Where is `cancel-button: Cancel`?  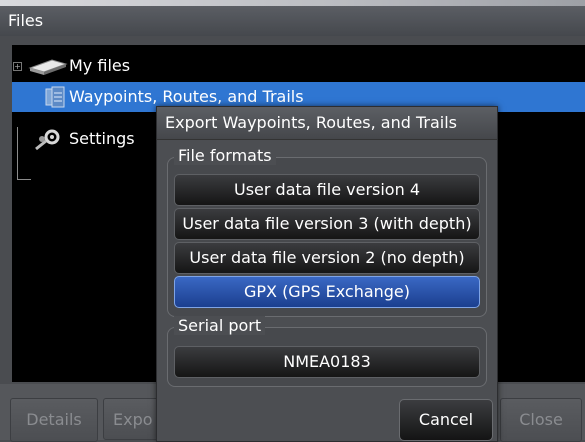
cancel-button: Cancel is located at coordinates (446, 420).